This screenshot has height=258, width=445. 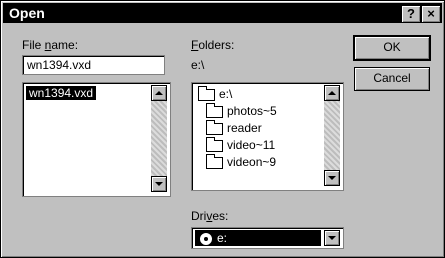 I want to click on folder-item: e:\, so click(x=215, y=93).